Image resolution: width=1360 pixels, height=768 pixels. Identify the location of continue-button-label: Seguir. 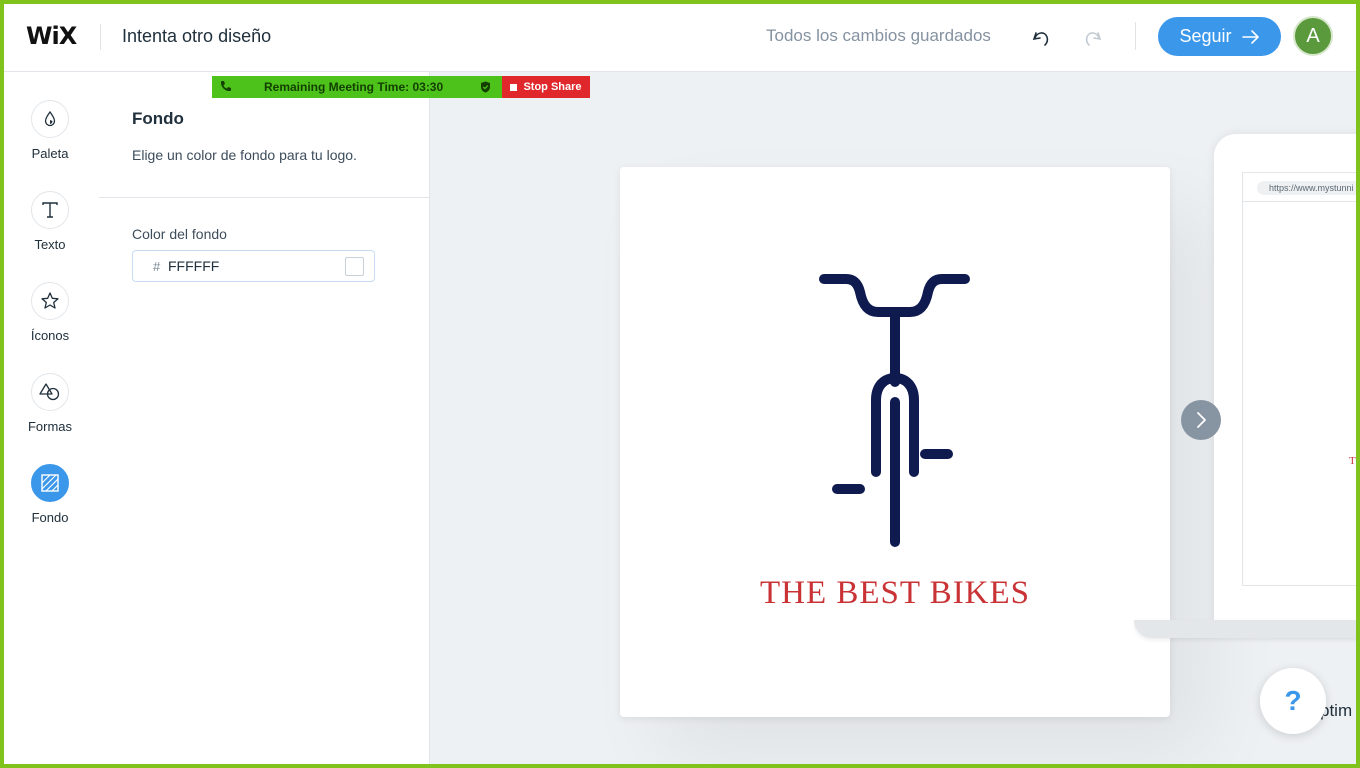
(1205, 36).